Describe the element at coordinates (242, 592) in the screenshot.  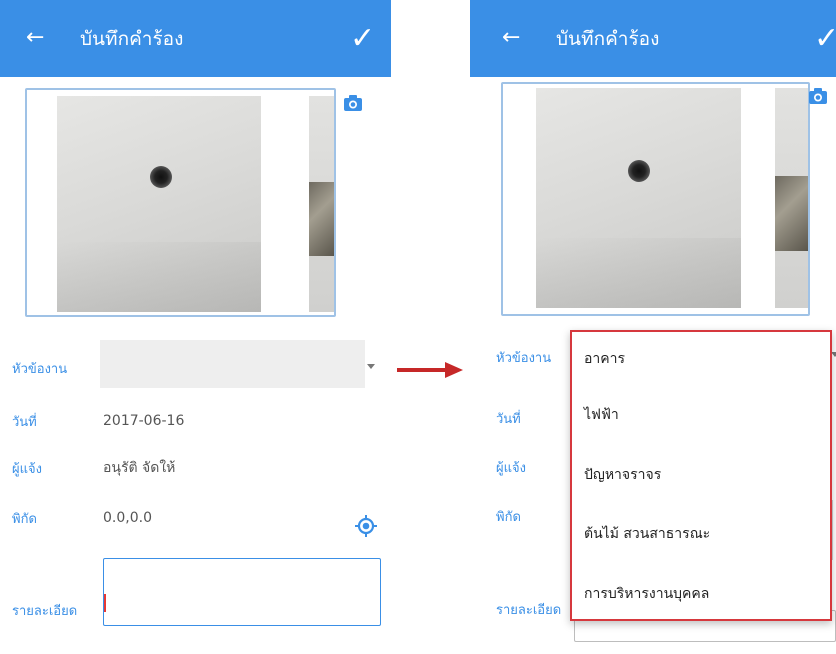
I see `details-textarea` at that location.